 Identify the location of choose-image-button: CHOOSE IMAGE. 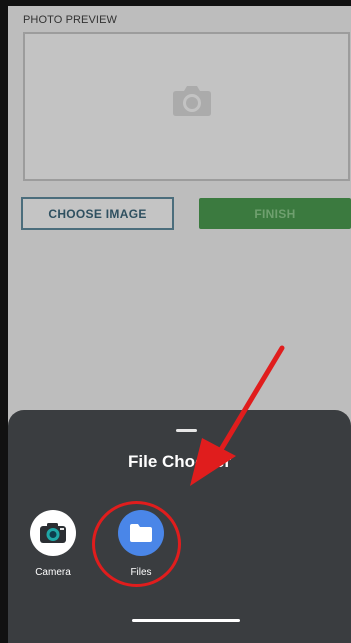
(97, 213).